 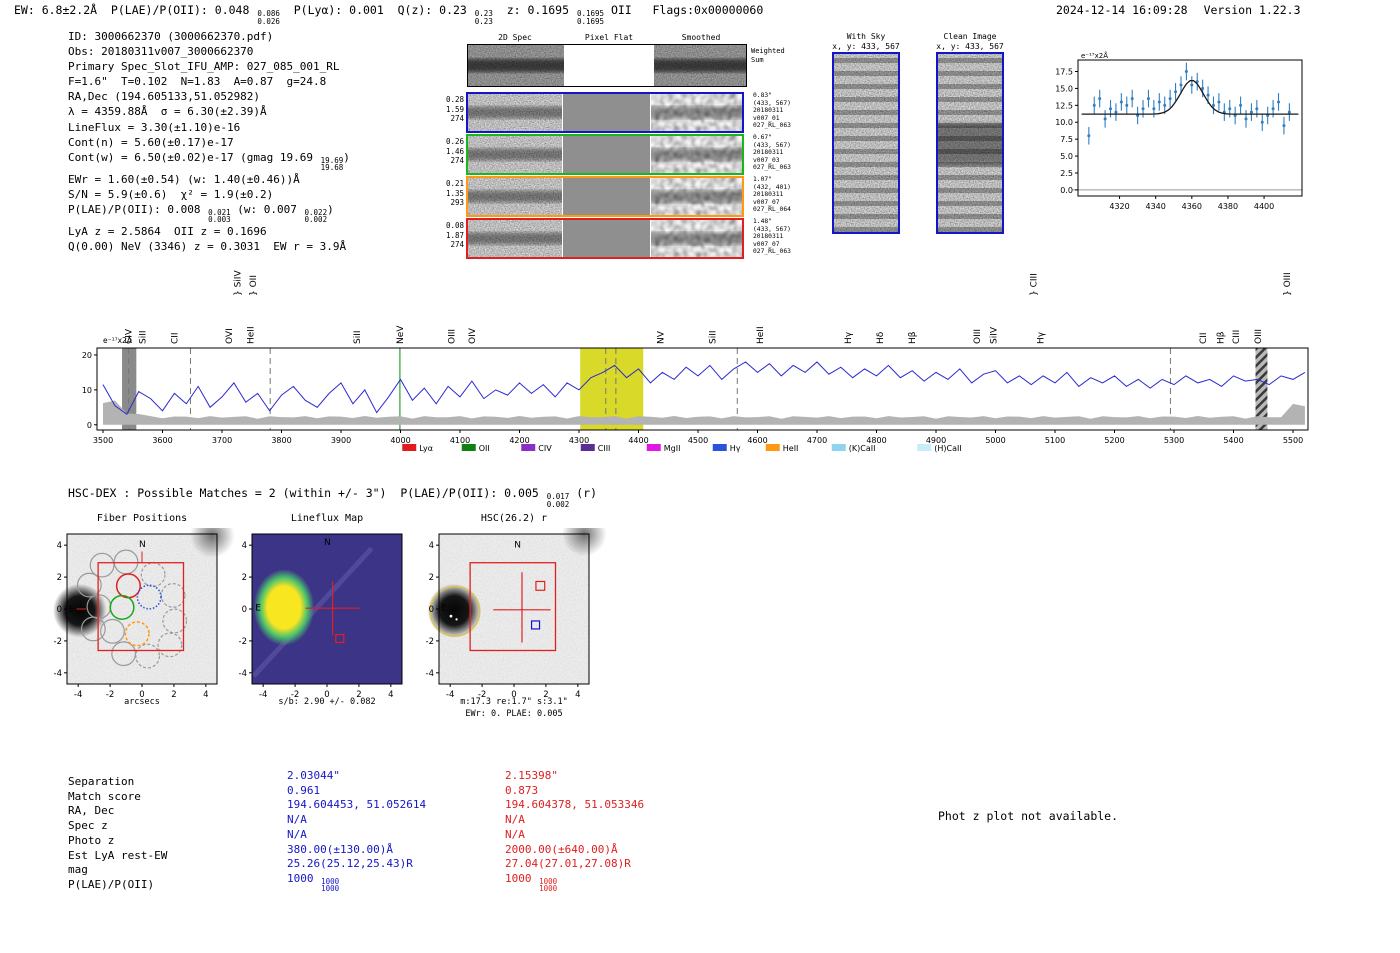 What do you see at coordinates (304, 790) in the screenshot?
I see `match-text: 0.961` at bounding box center [304, 790].